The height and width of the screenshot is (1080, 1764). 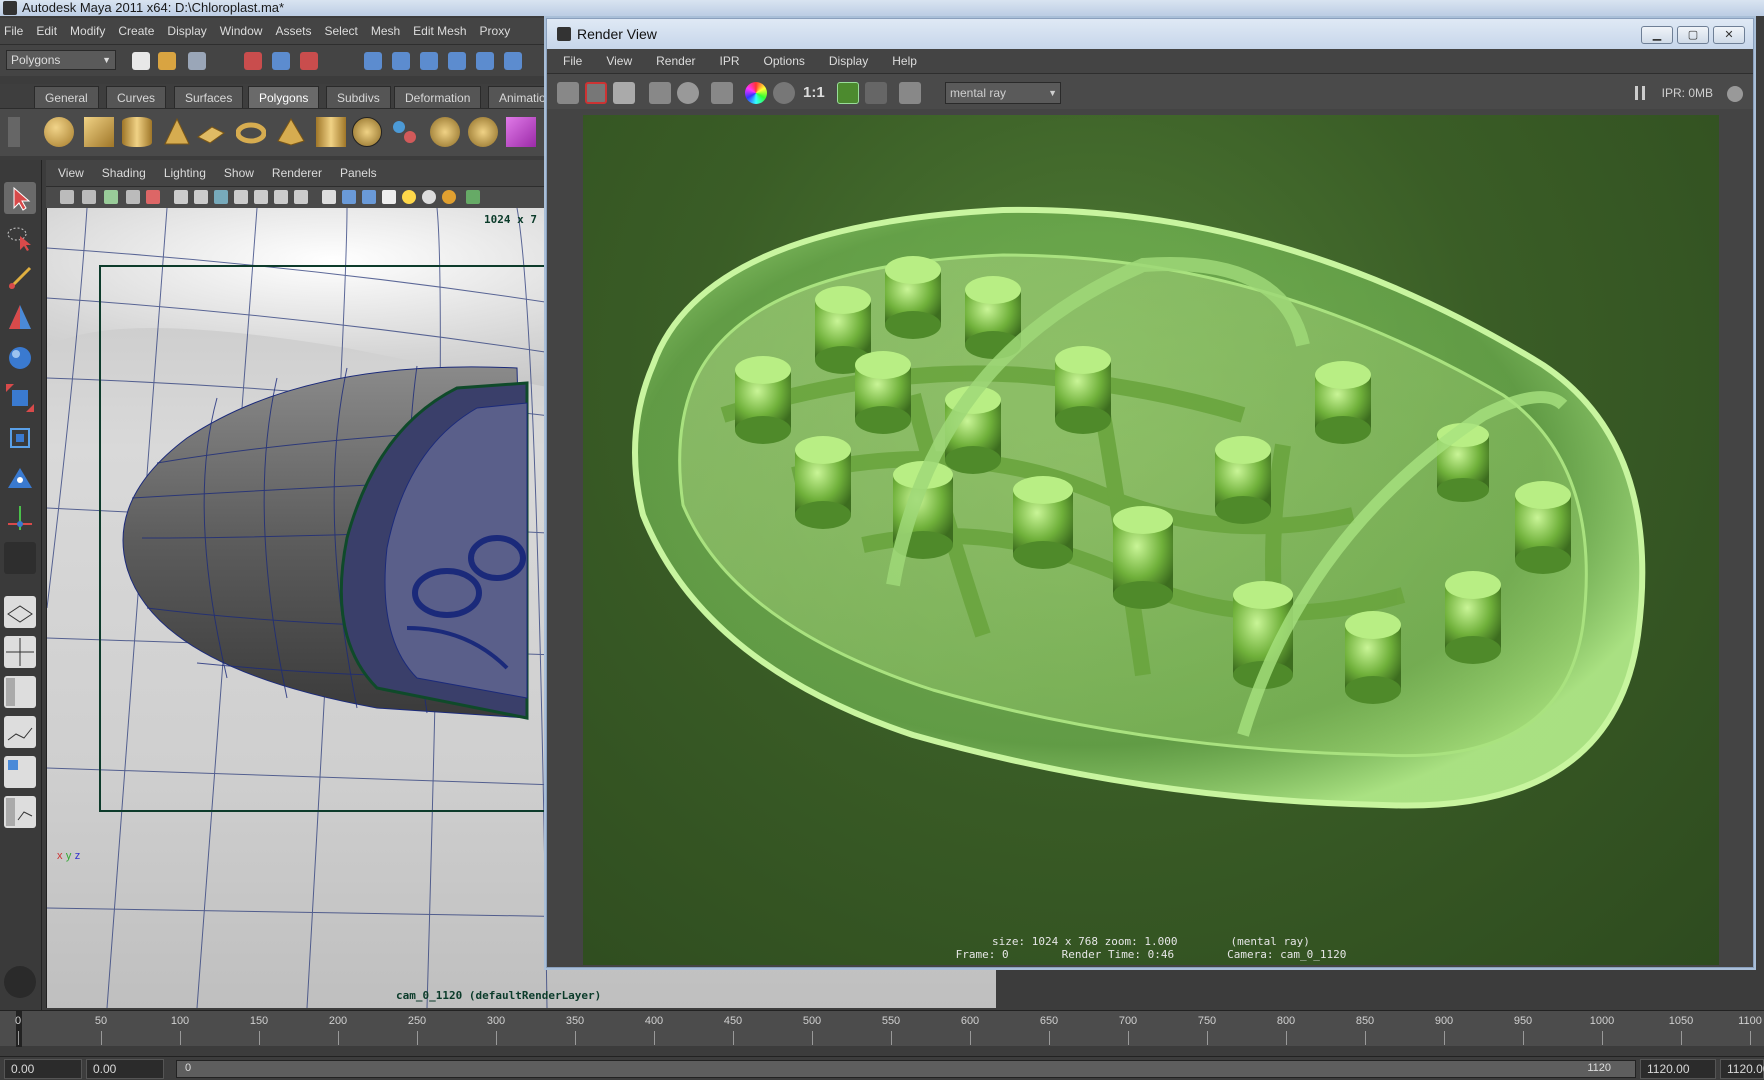 I want to click on shelf-menu-icon, so click(x=14, y=132).